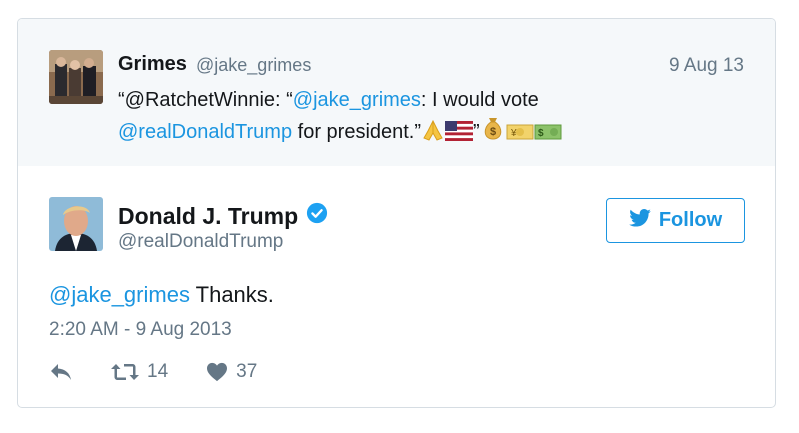 The height and width of the screenshot is (433, 799). I want to click on quoted-tweet-date: 9 Aug 13, so click(706, 66).